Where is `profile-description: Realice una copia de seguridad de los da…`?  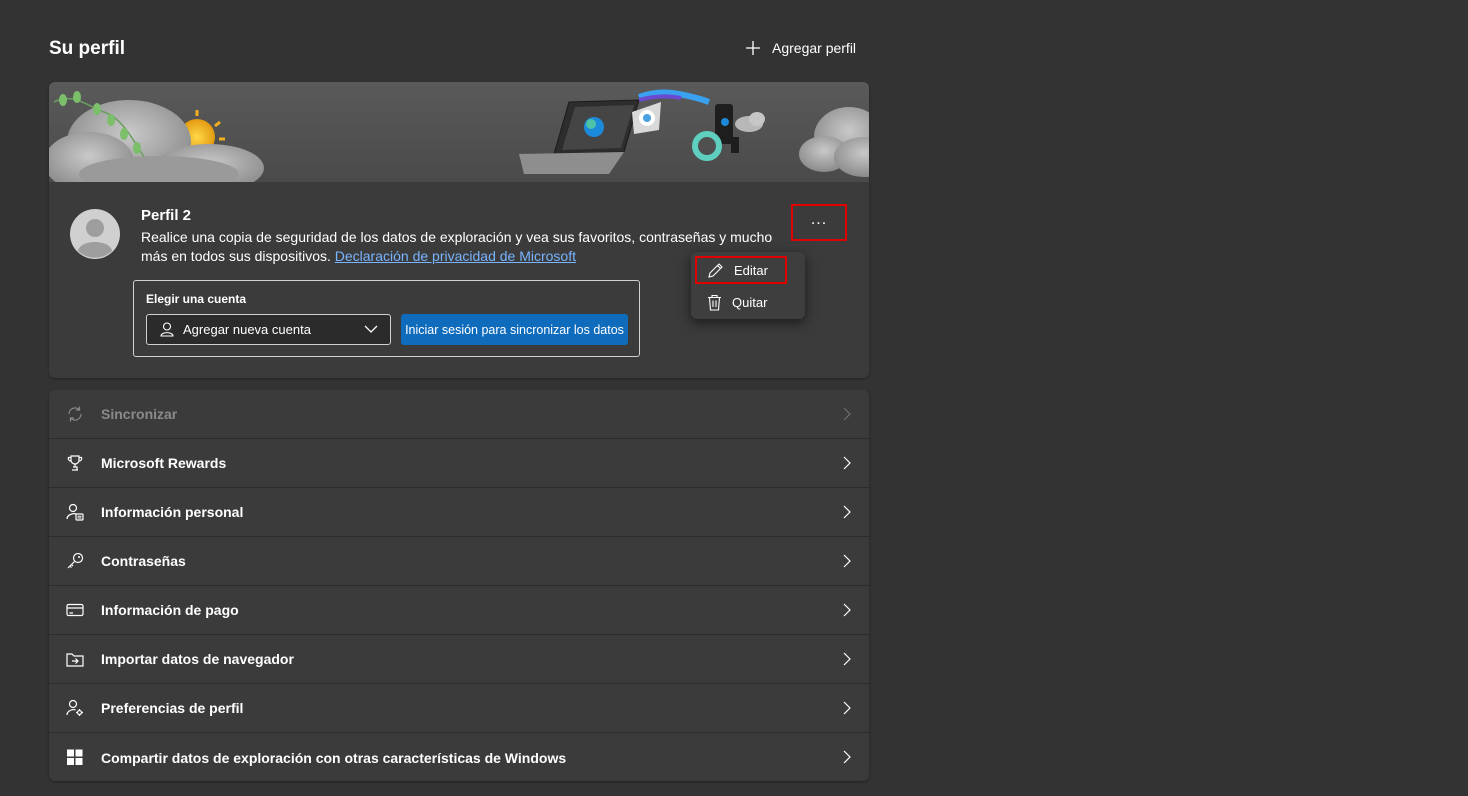
profile-description: Realice una copia de seguridad de los da… is located at coordinates (461, 247).